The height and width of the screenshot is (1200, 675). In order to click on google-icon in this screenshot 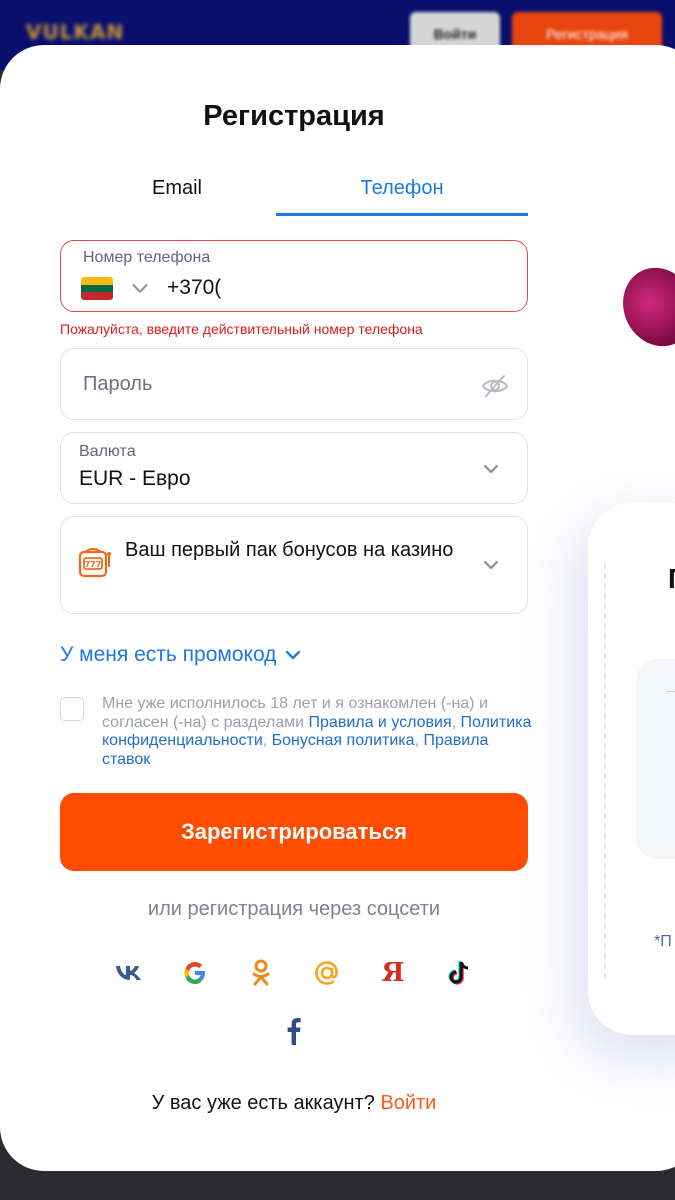, I will do `click(195, 973)`.